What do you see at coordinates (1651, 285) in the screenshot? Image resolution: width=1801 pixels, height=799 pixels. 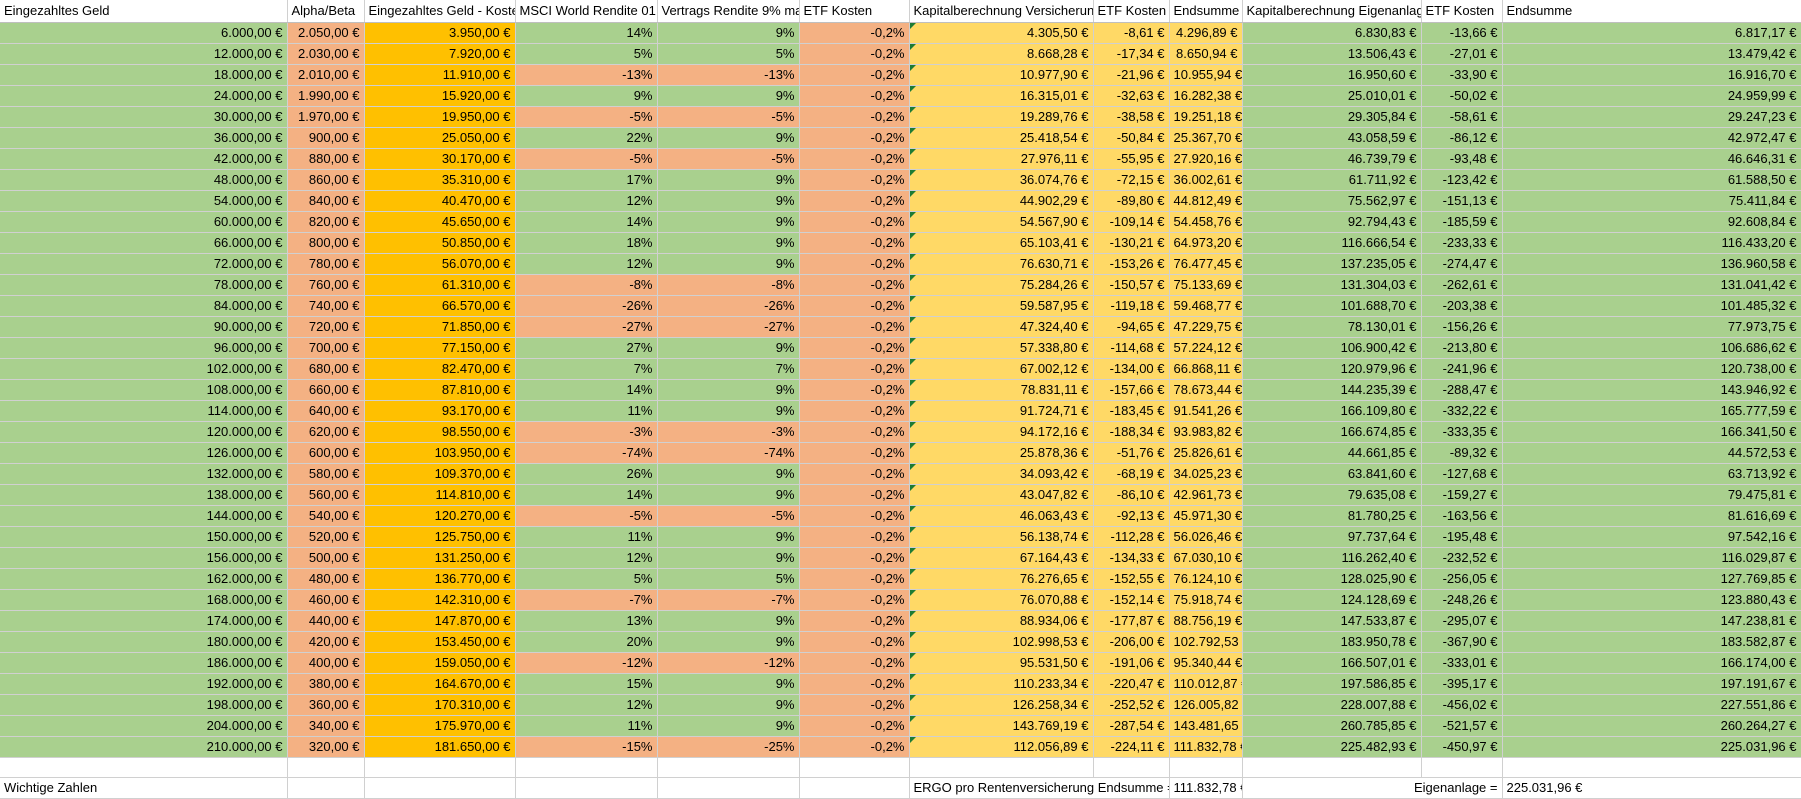 I see `table-cell: 131.041,42 €` at bounding box center [1651, 285].